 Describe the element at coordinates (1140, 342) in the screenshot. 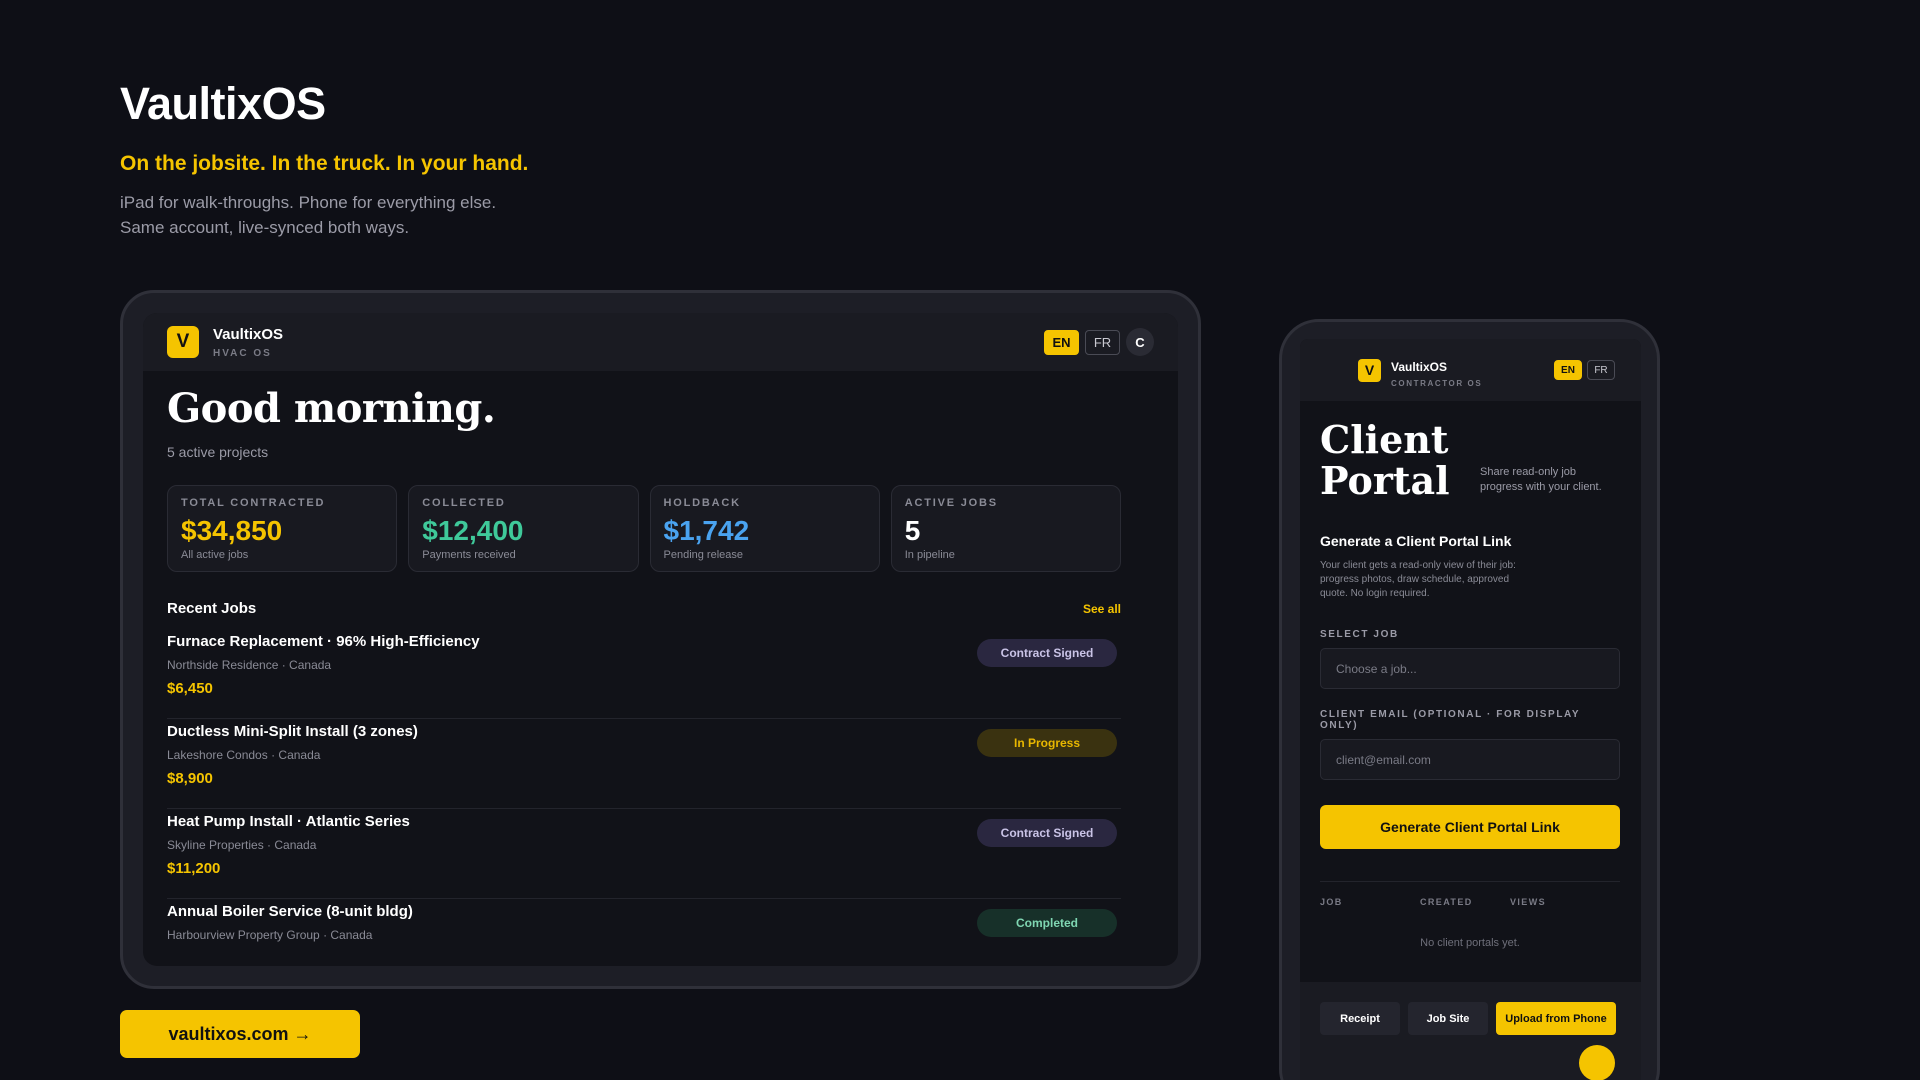

I see `user-avatar: C` at that location.